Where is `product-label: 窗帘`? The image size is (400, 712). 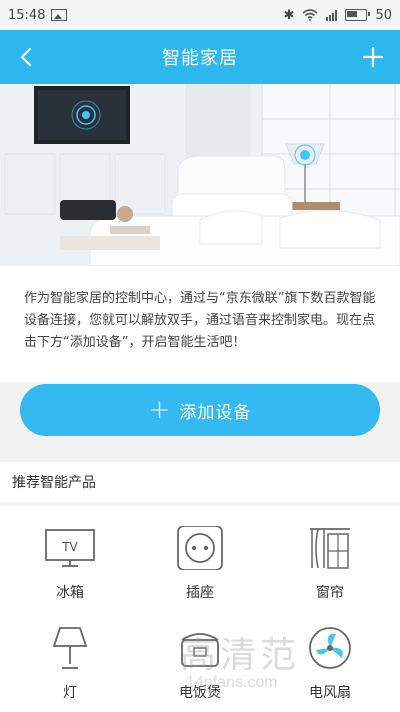 product-label: 窗帘 is located at coordinates (330, 593).